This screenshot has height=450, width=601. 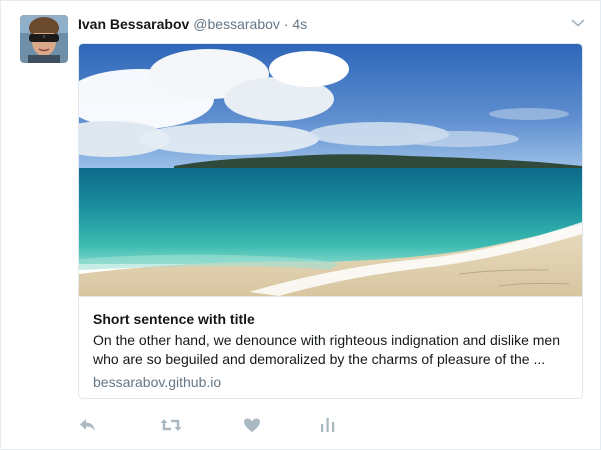 What do you see at coordinates (299, 24) in the screenshot?
I see `timestamp: 4s` at bounding box center [299, 24].